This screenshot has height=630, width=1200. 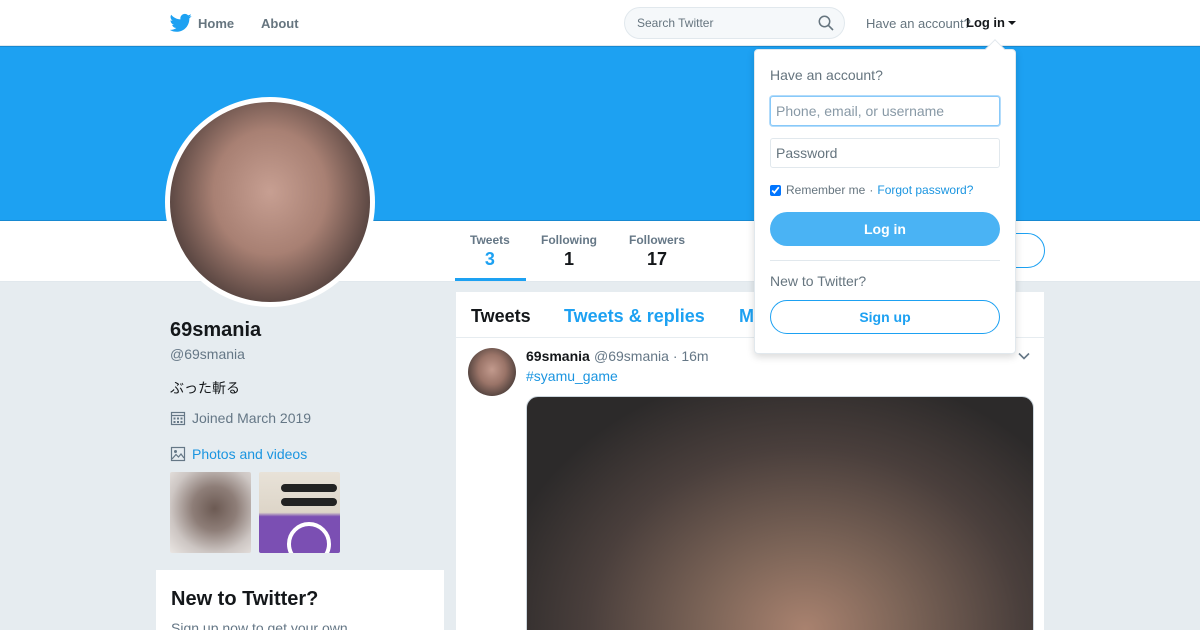 I want to click on photos-and-videos-link: Photos and videos, so click(x=238, y=454).